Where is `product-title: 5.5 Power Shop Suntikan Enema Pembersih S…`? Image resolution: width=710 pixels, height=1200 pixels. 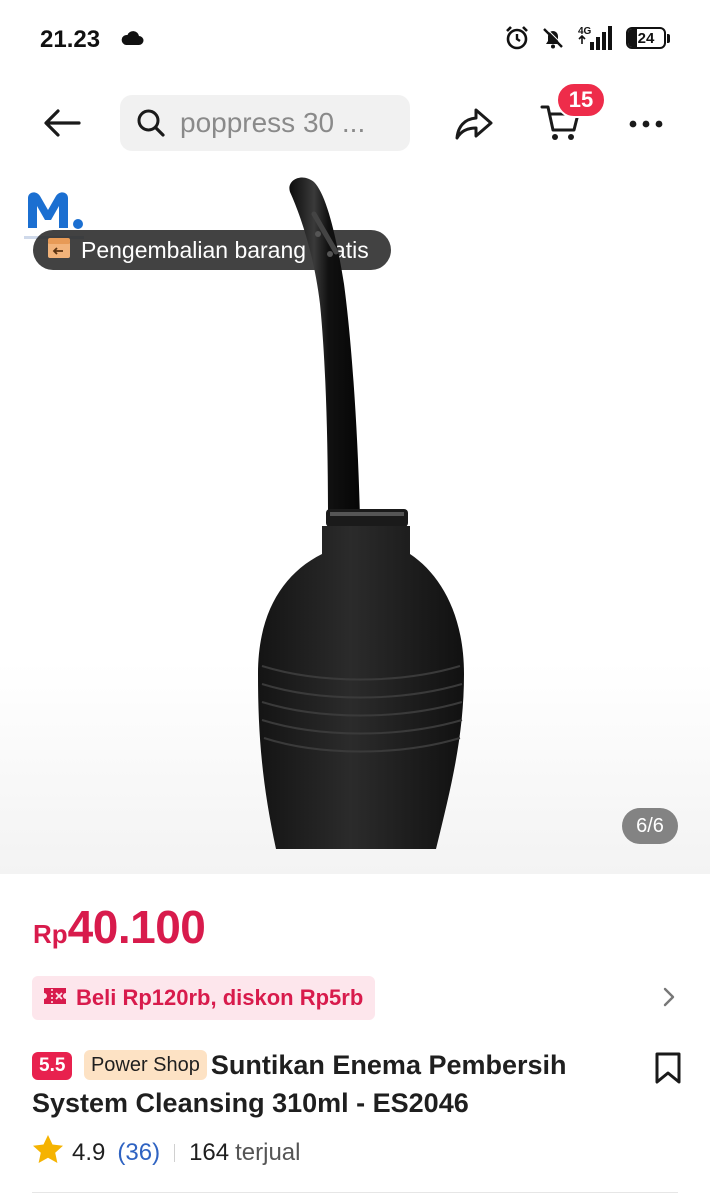
product-title: 5.5 Power Shop Suntikan Enema Pembersih S… is located at coordinates (337, 1084).